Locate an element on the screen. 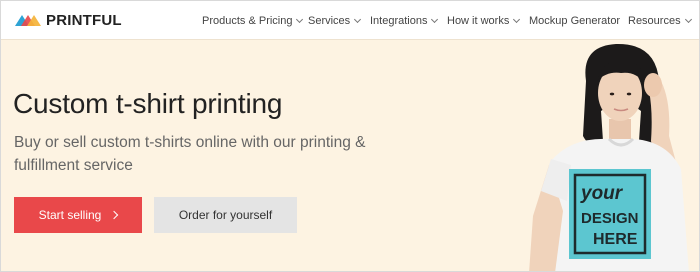 The width and height of the screenshot is (700, 272). nav-item-label: Products & Pricing is located at coordinates (247, 20).